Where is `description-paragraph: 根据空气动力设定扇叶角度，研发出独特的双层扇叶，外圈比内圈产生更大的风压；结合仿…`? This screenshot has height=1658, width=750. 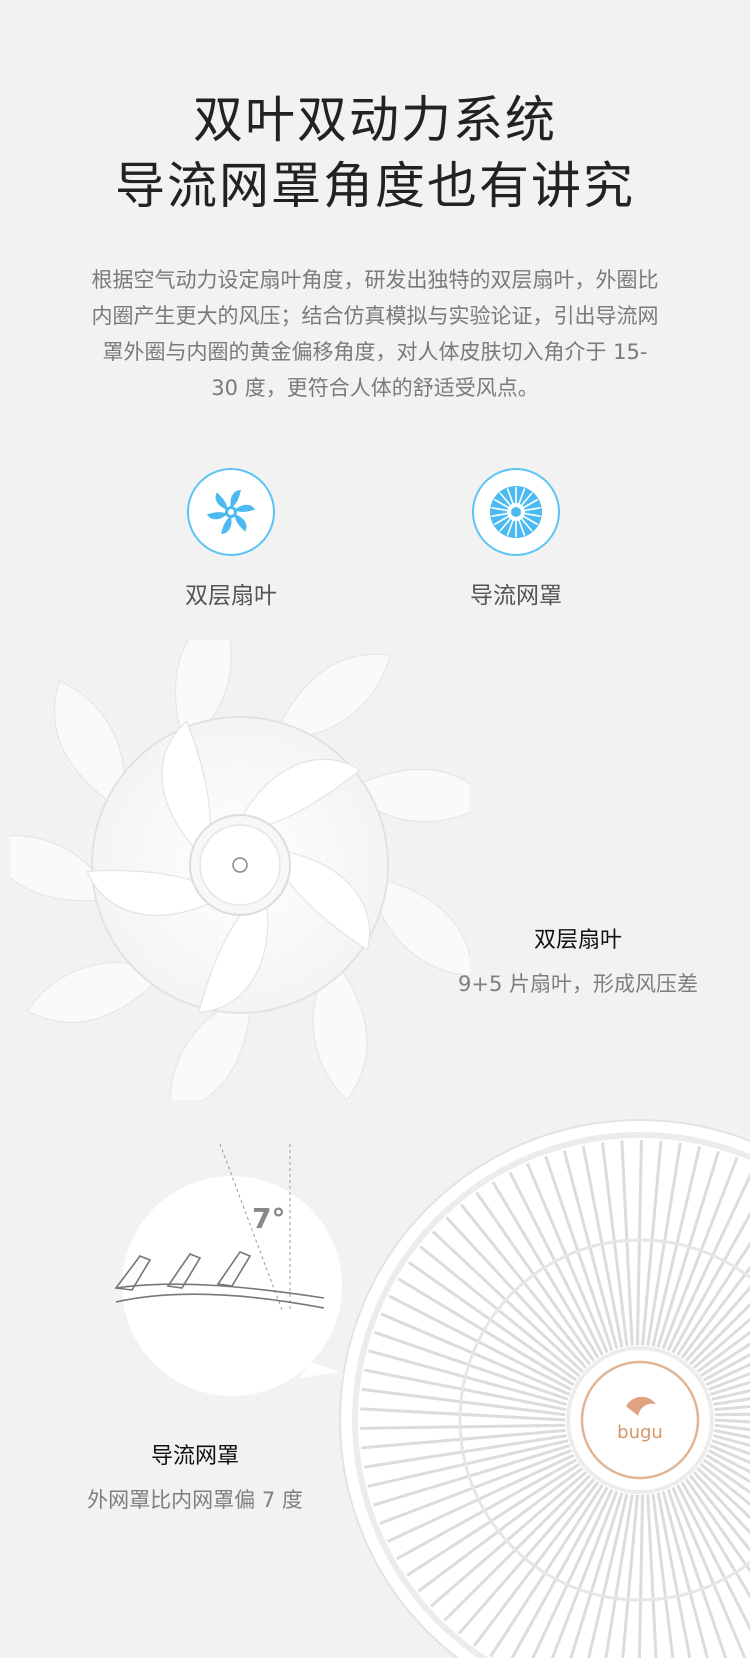
description-paragraph: 根据空气动力设定扇叶角度，研发出独特的双层扇叶，外圈比内圈产生更大的风压；结合仿… is located at coordinates (375, 334).